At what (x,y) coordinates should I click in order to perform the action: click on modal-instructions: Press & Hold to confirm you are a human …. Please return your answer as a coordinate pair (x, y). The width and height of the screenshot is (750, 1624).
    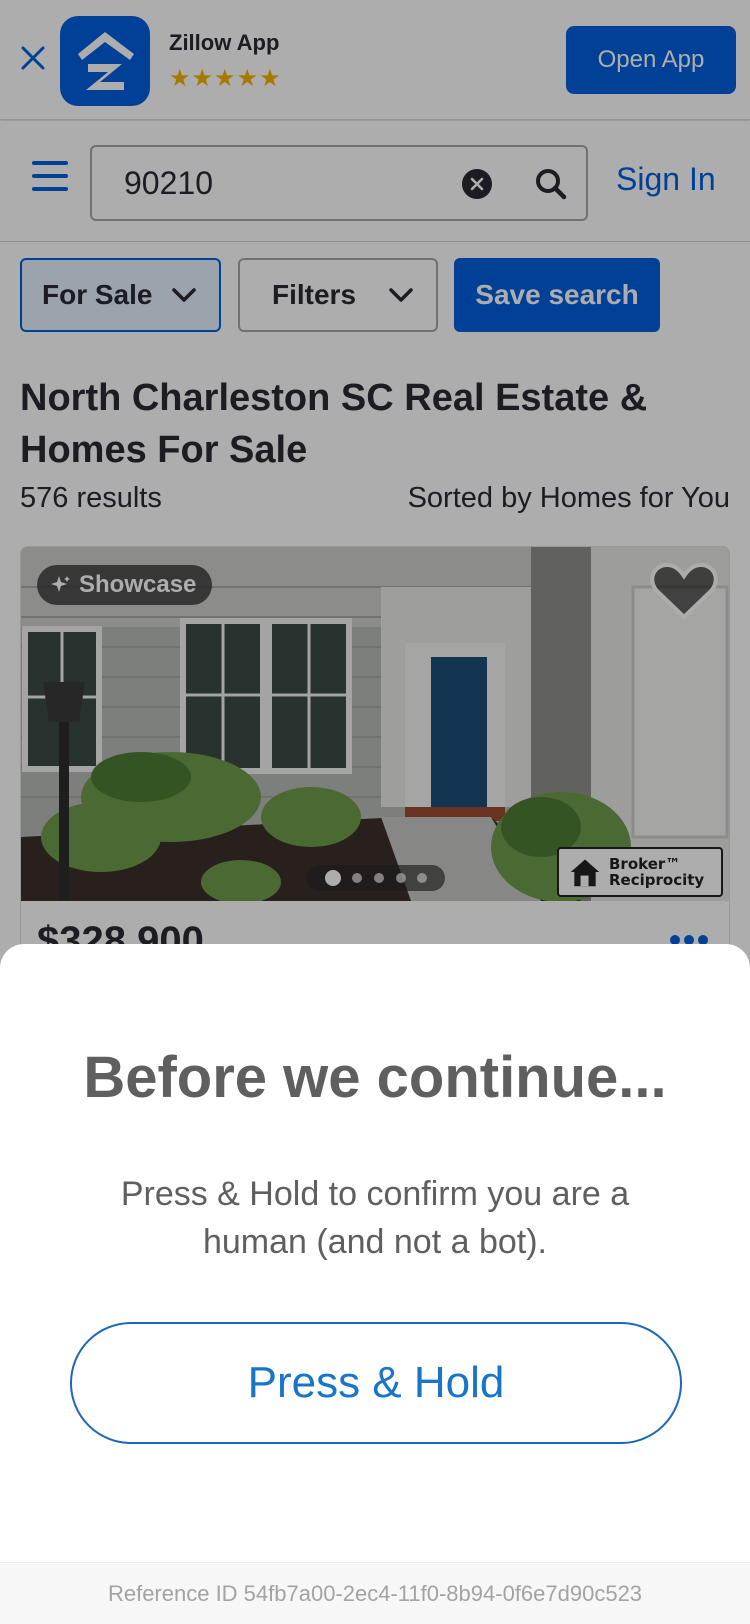
    Looking at the image, I should click on (375, 1218).